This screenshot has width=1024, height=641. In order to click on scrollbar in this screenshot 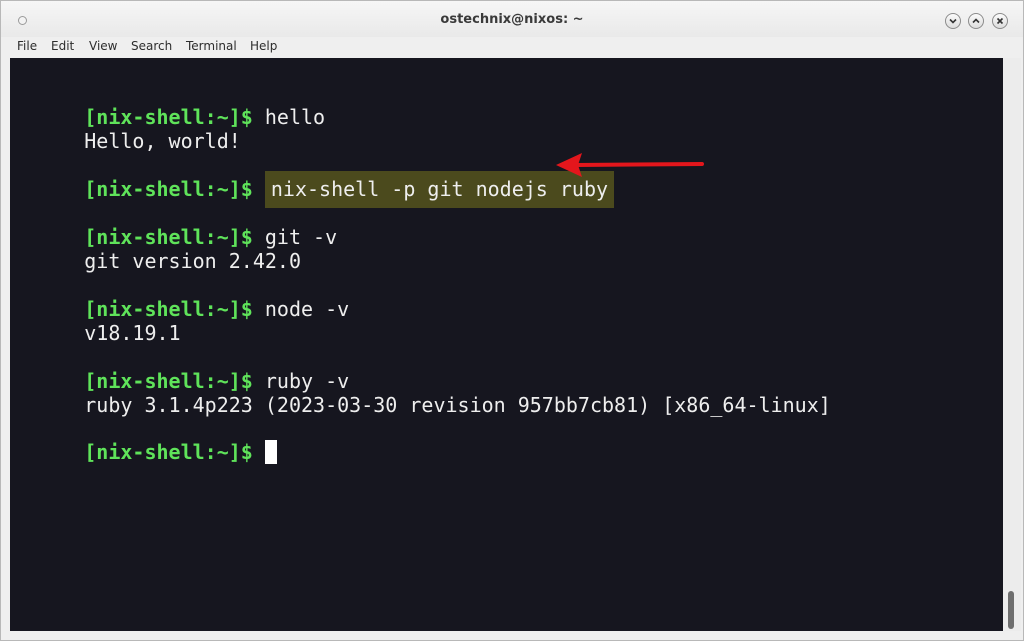, I will do `click(1012, 344)`.